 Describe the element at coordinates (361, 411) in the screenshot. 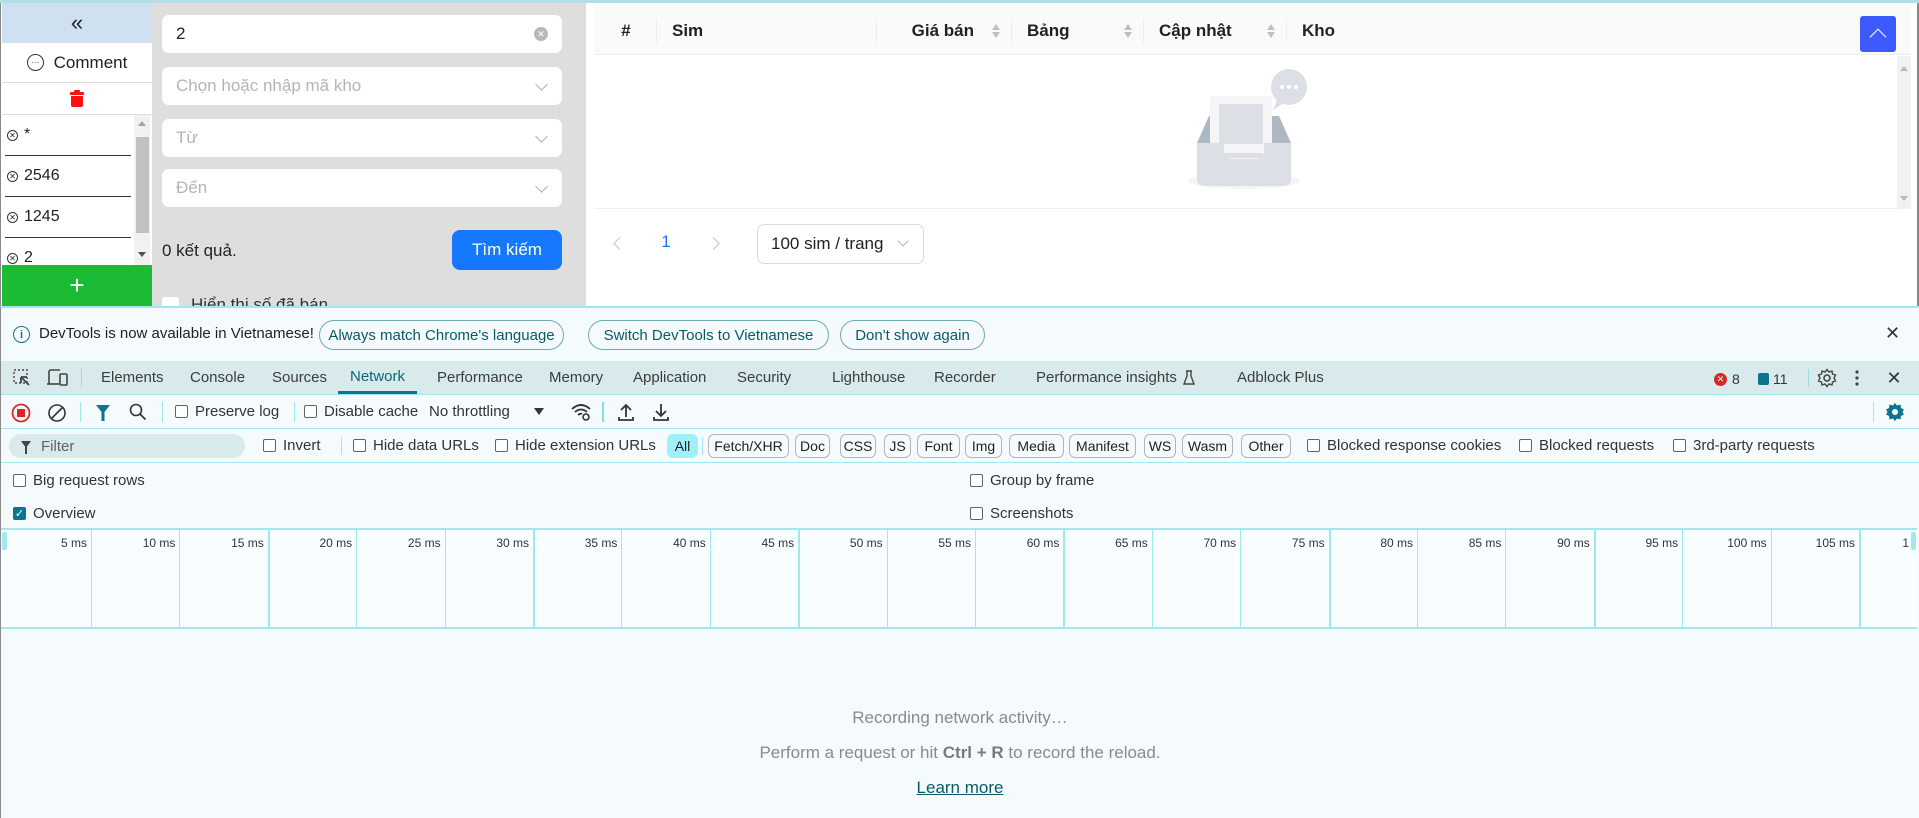

I see `disable-cache-checkbox: Disable cache` at that location.